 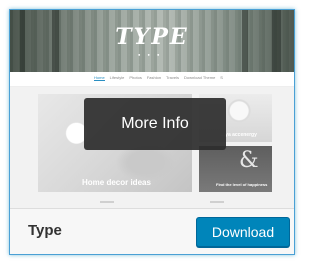 I want to click on preview-social-icons: ● ● ●, so click(x=150, y=54).